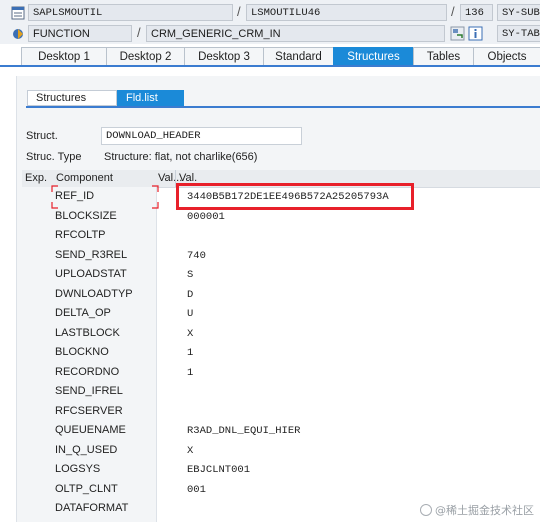  I want to click on subtab-structures: Structures, so click(72, 98).